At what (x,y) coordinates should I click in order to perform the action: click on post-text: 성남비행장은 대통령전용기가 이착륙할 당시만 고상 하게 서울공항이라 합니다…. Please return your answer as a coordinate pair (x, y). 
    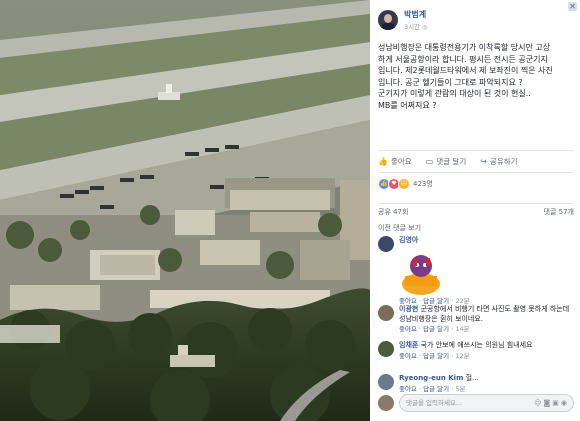
    Looking at the image, I should click on (476, 76).